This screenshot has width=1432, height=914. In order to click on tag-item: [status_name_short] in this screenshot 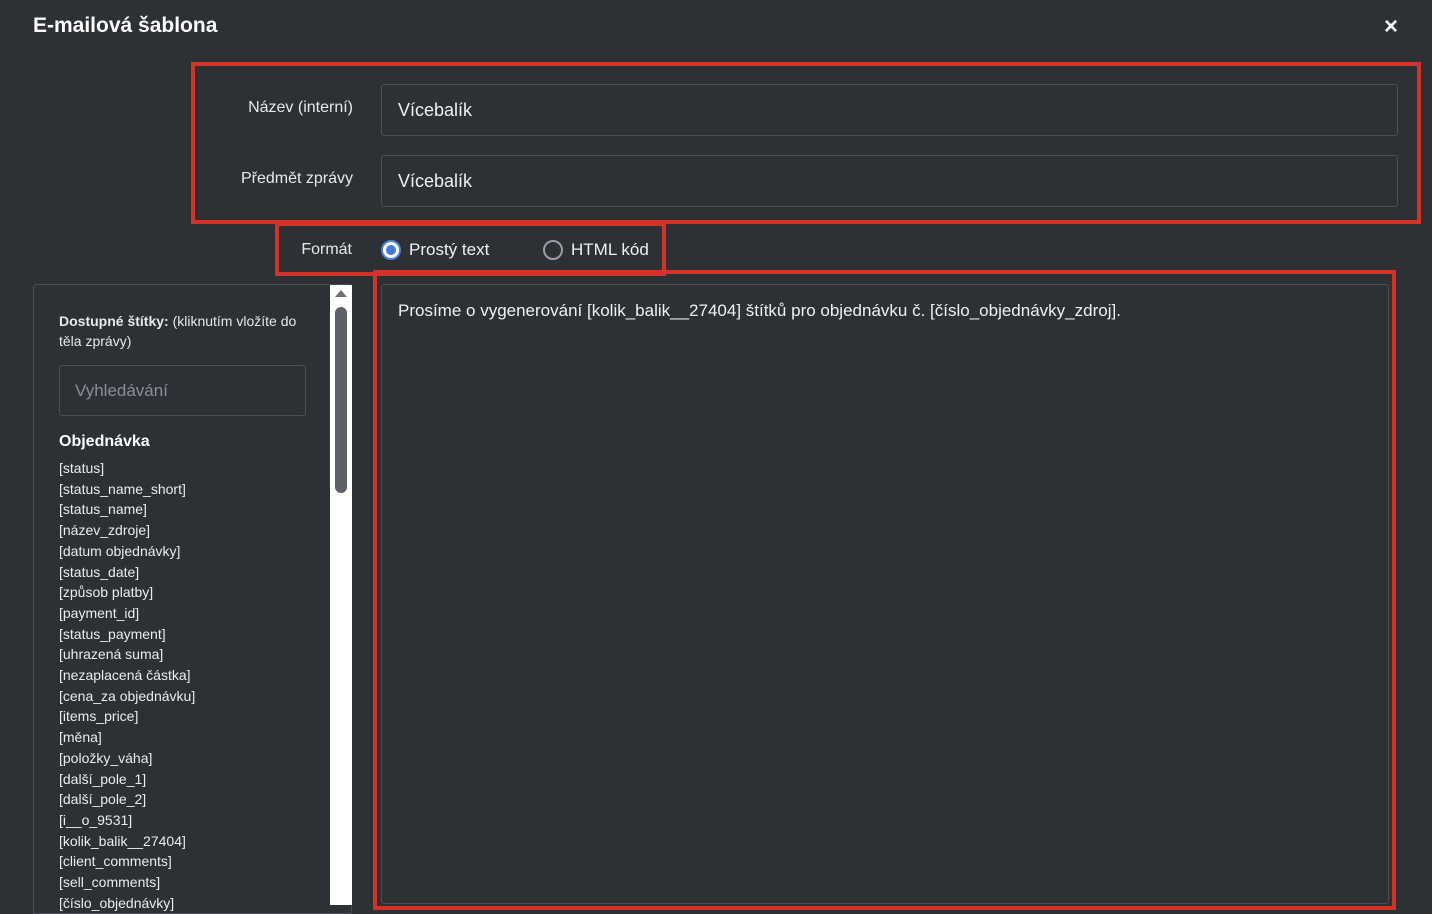, I will do `click(184, 489)`.